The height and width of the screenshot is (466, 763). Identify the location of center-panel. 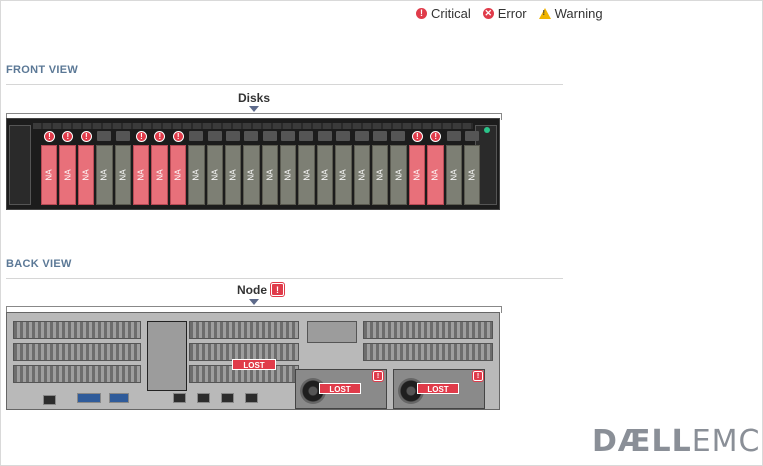
(167, 356).